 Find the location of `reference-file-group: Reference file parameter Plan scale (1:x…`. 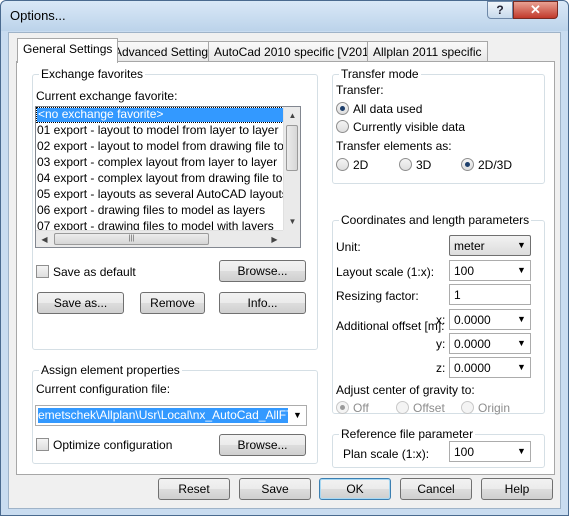

reference-file-group: Reference file parameter Plan scale (1:x… is located at coordinates (438, 447).